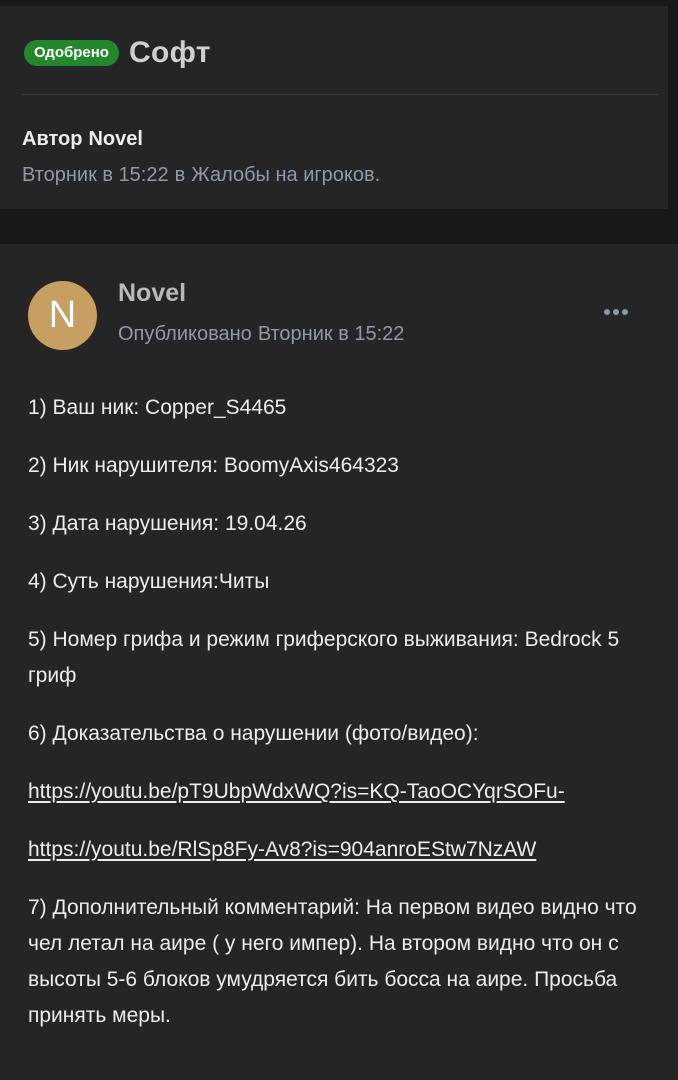  Describe the element at coordinates (52, 139) in the screenshot. I see `author-prefix: Автор` at that location.